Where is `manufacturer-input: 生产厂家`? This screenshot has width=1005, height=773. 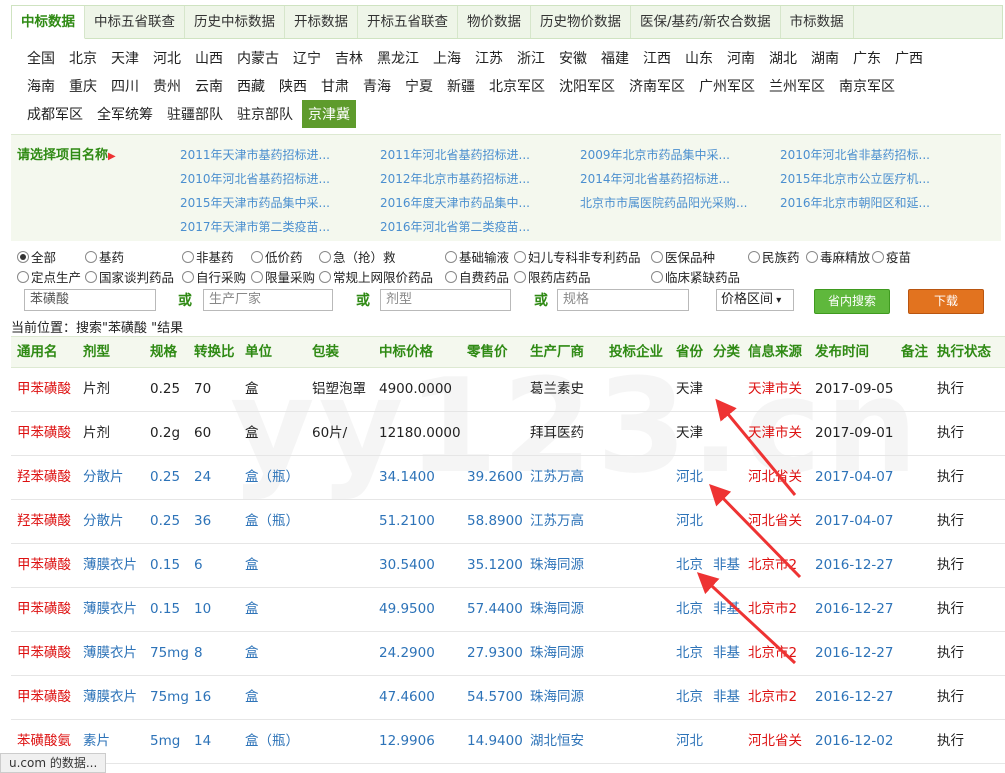
manufacturer-input: 生产厂家 is located at coordinates (268, 300).